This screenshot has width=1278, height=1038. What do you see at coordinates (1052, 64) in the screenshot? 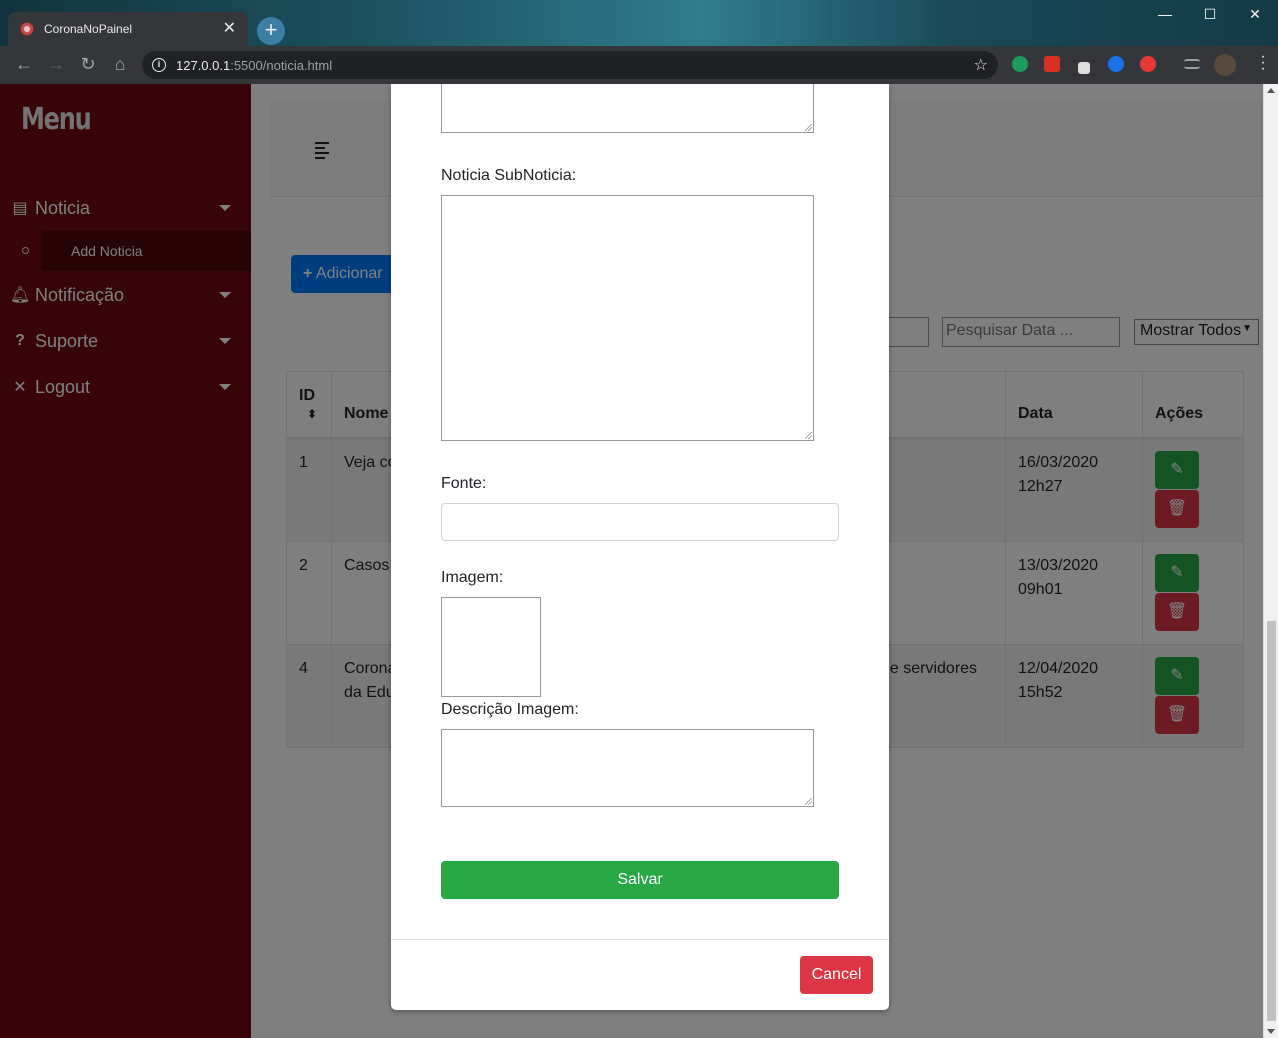
I see `mega-extension-icon` at bounding box center [1052, 64].